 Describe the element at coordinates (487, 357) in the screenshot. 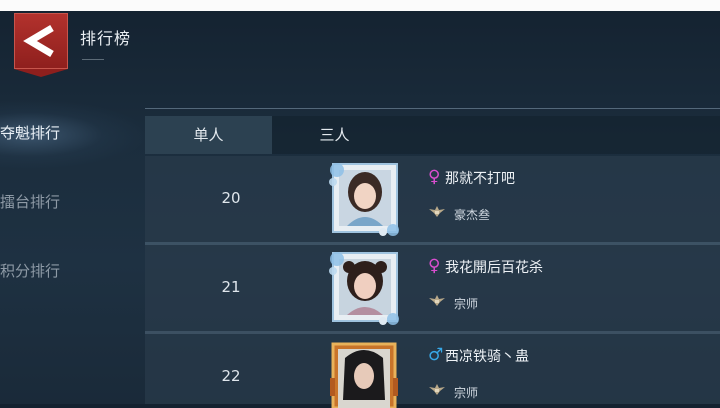

I see `player-name: 西凉铁骑丶蛊` at that location.